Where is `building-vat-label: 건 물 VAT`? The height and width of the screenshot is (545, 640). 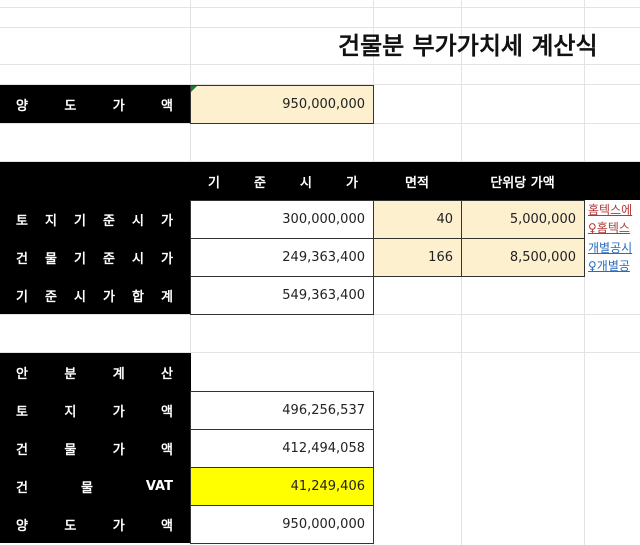 building-vat-label: 건 물 VAT is located at coordinates (95, 486).